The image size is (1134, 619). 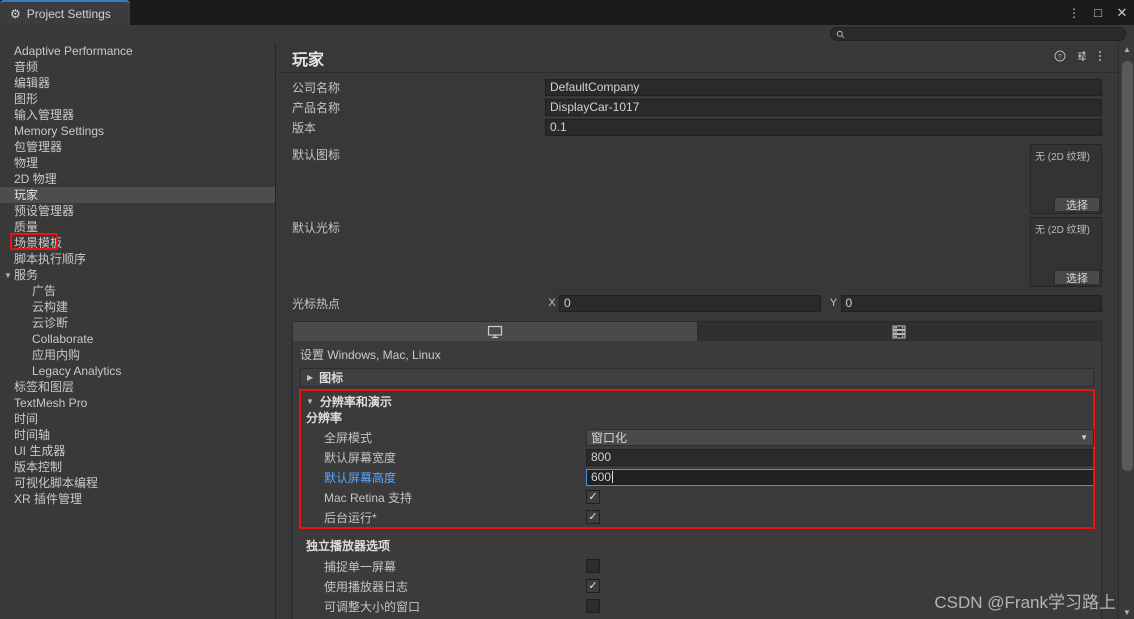 What do you see at coordinates (137, 243) in the screenshot?
I see `sidebar-item-12: 场景模板` at bounding box center [137, 243].